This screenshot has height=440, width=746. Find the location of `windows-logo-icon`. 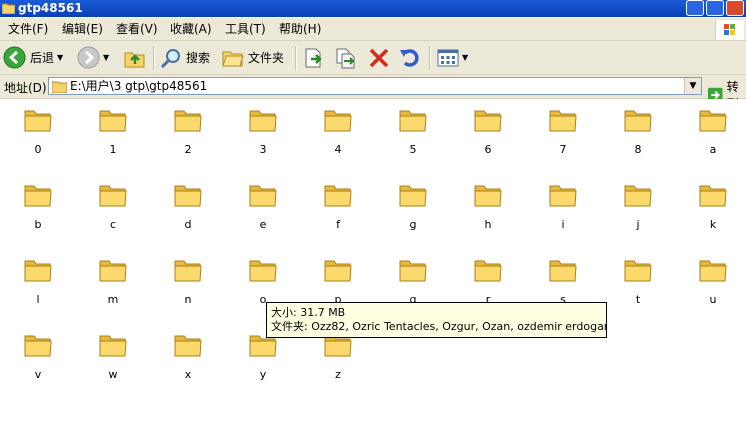

windows-logo-icon is located at coordinates (729, 30).